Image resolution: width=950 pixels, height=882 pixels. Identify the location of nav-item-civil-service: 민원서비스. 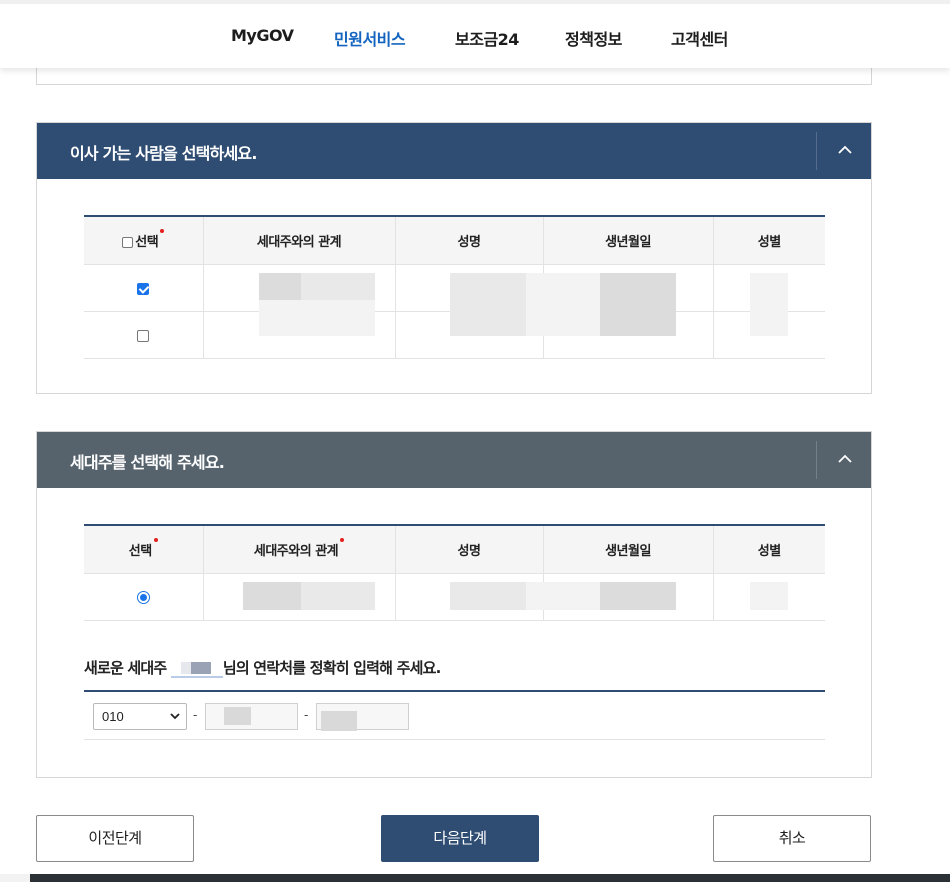
(370, 38).